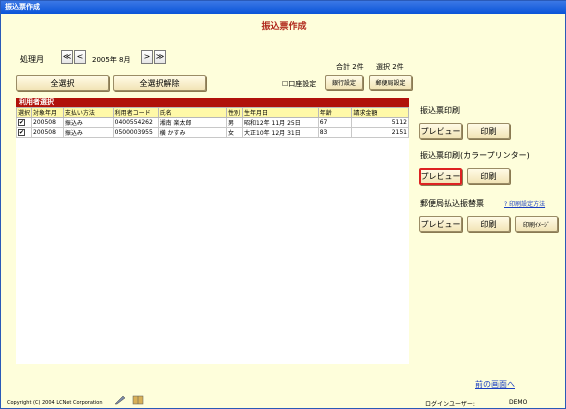 Image resolution: width=566 pixels, height=409 pixels. I want to click on next-month-button: >, so click(147, 57).